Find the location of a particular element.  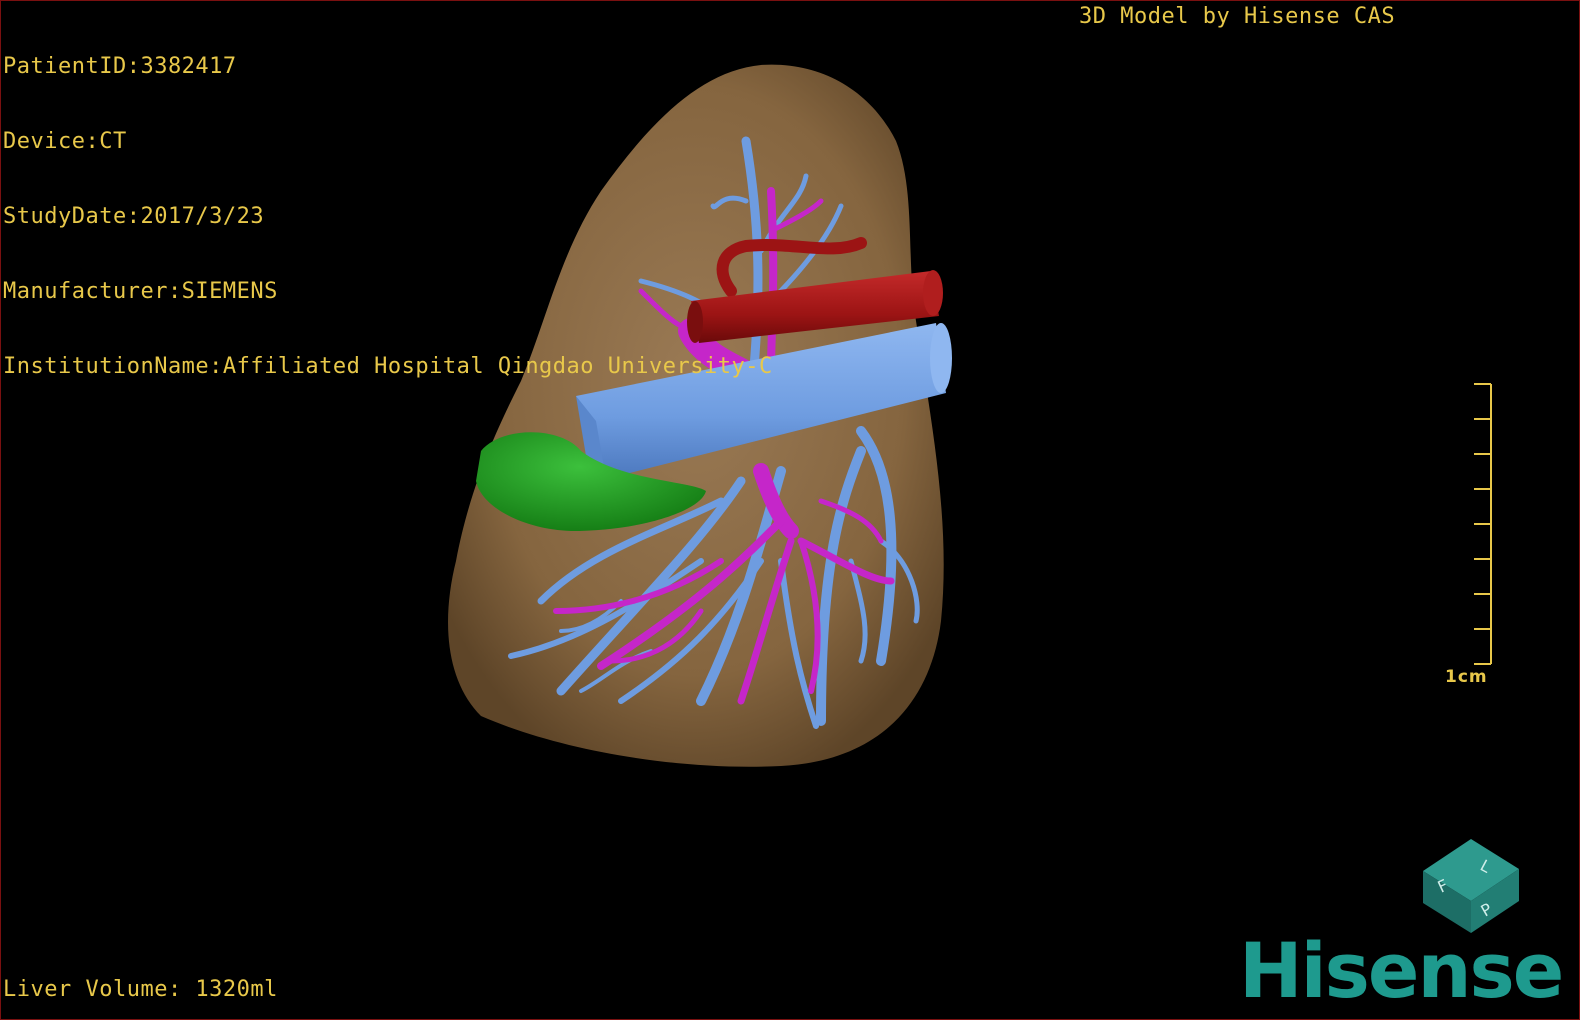

liver-volume: Liver Volume: 1320ml is located at coordinates (140, 989).